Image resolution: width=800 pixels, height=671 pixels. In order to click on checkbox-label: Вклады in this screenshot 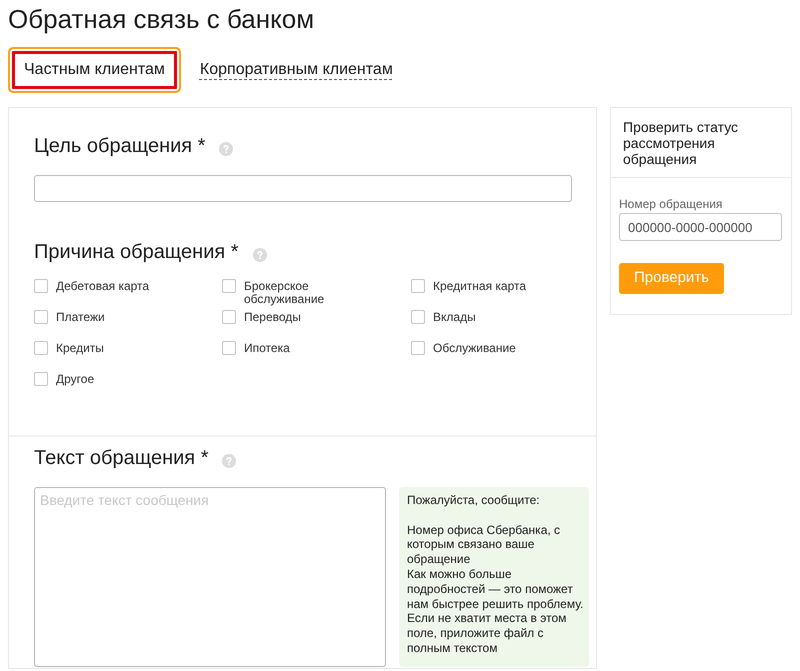, I will do `click(454, 317)`.